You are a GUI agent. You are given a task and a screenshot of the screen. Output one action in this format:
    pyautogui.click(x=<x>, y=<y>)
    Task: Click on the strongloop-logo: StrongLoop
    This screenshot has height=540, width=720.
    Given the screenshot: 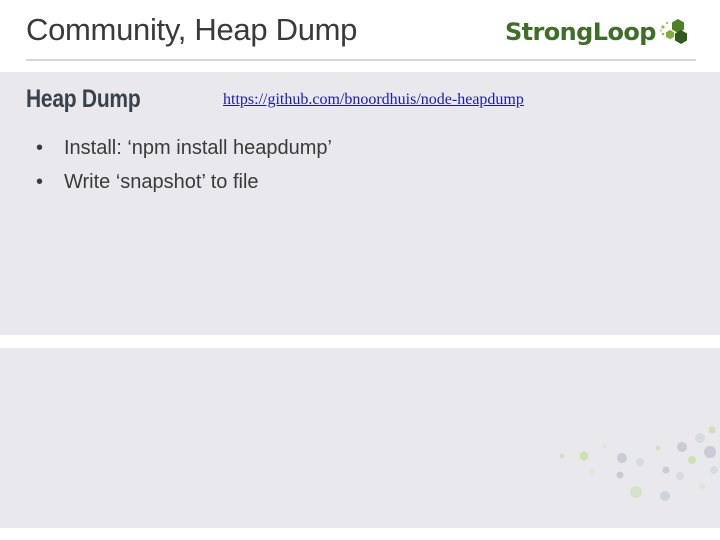 What is the action you would take?
    pyautogui.click(x=597, y=32)
    